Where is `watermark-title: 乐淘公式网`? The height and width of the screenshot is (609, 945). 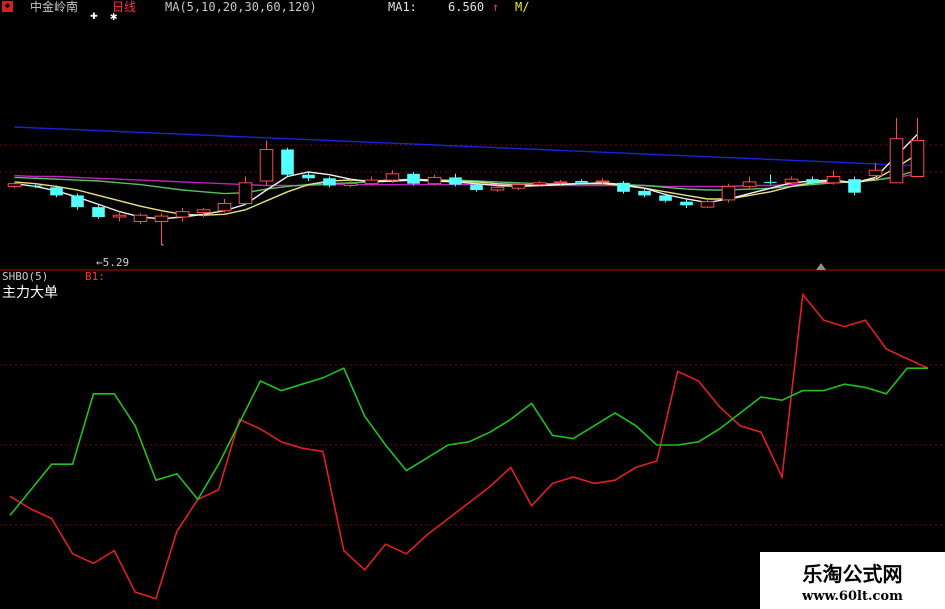
watermark-title: 乐淘公式网 is located at coordinates (852, 574).